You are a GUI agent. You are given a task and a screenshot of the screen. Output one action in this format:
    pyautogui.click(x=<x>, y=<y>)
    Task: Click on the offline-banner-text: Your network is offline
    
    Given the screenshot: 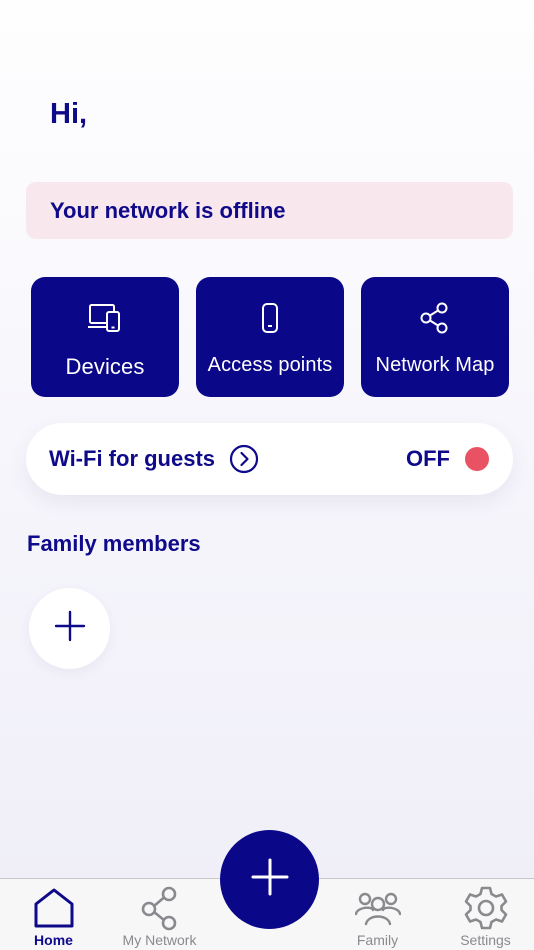 What is the action you would take?
    pyautogui.click(x=168, y=210)
    